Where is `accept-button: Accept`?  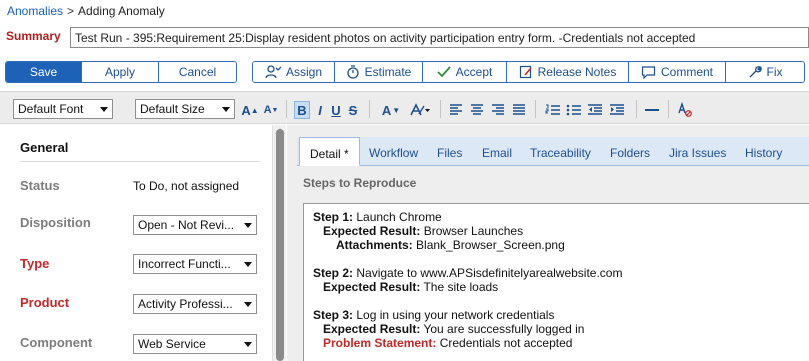
accept-button: Accept is located at coordinates (465, 72).